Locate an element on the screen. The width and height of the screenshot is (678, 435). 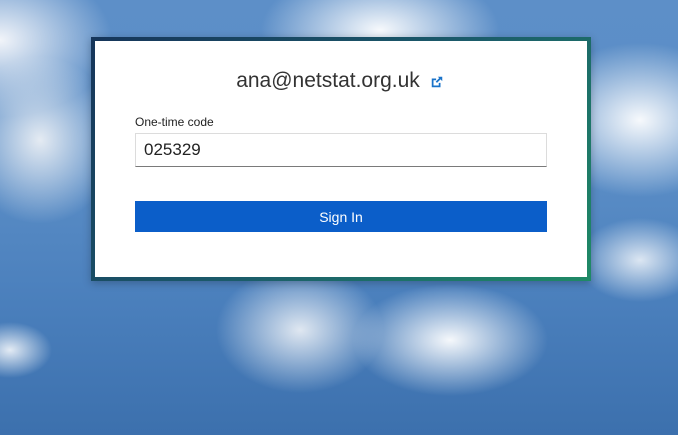
sign-in-button: Sign In is located at coordinates (341, 216).